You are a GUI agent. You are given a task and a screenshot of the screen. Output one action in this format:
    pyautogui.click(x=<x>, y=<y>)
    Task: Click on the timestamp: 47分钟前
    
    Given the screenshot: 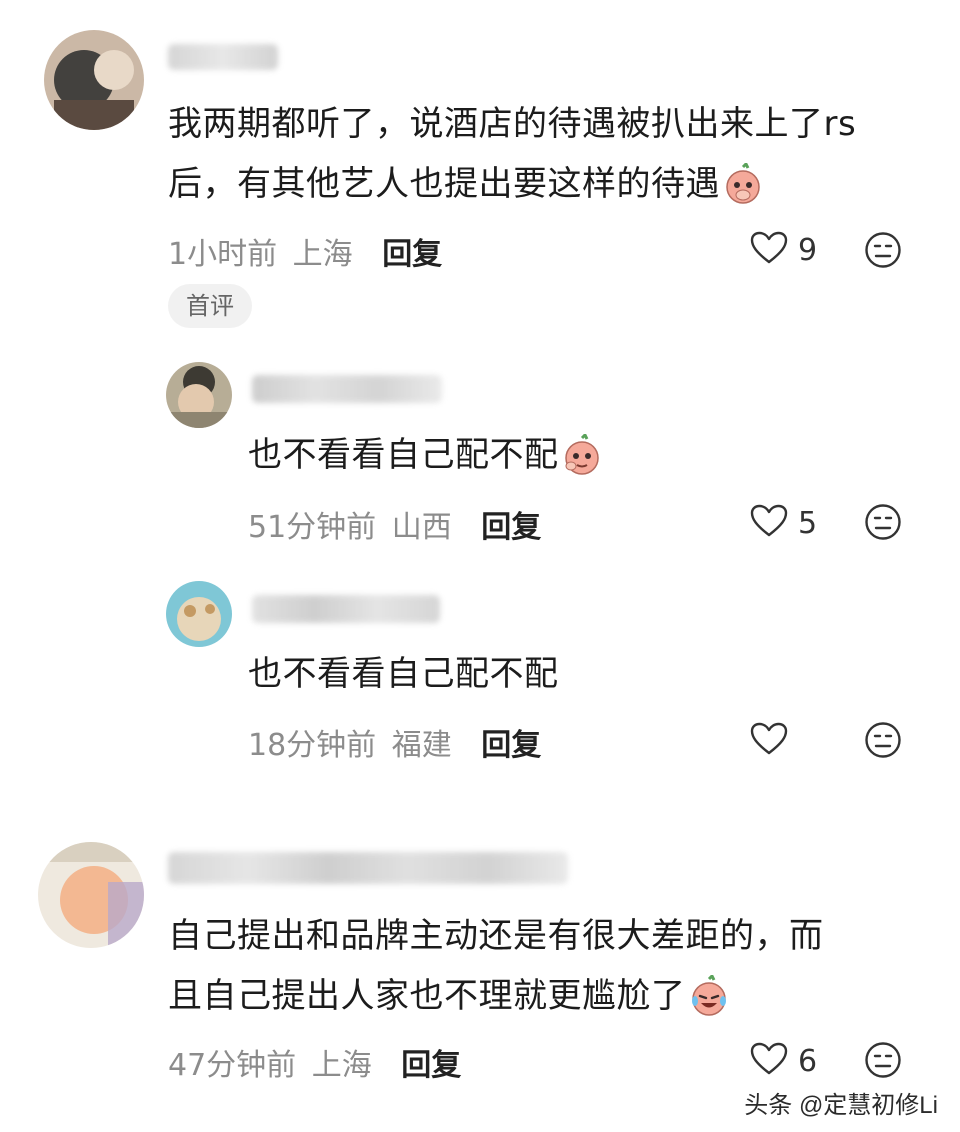 What is the action you would take?
    pyautogui.click(x=232, y=1065)
    